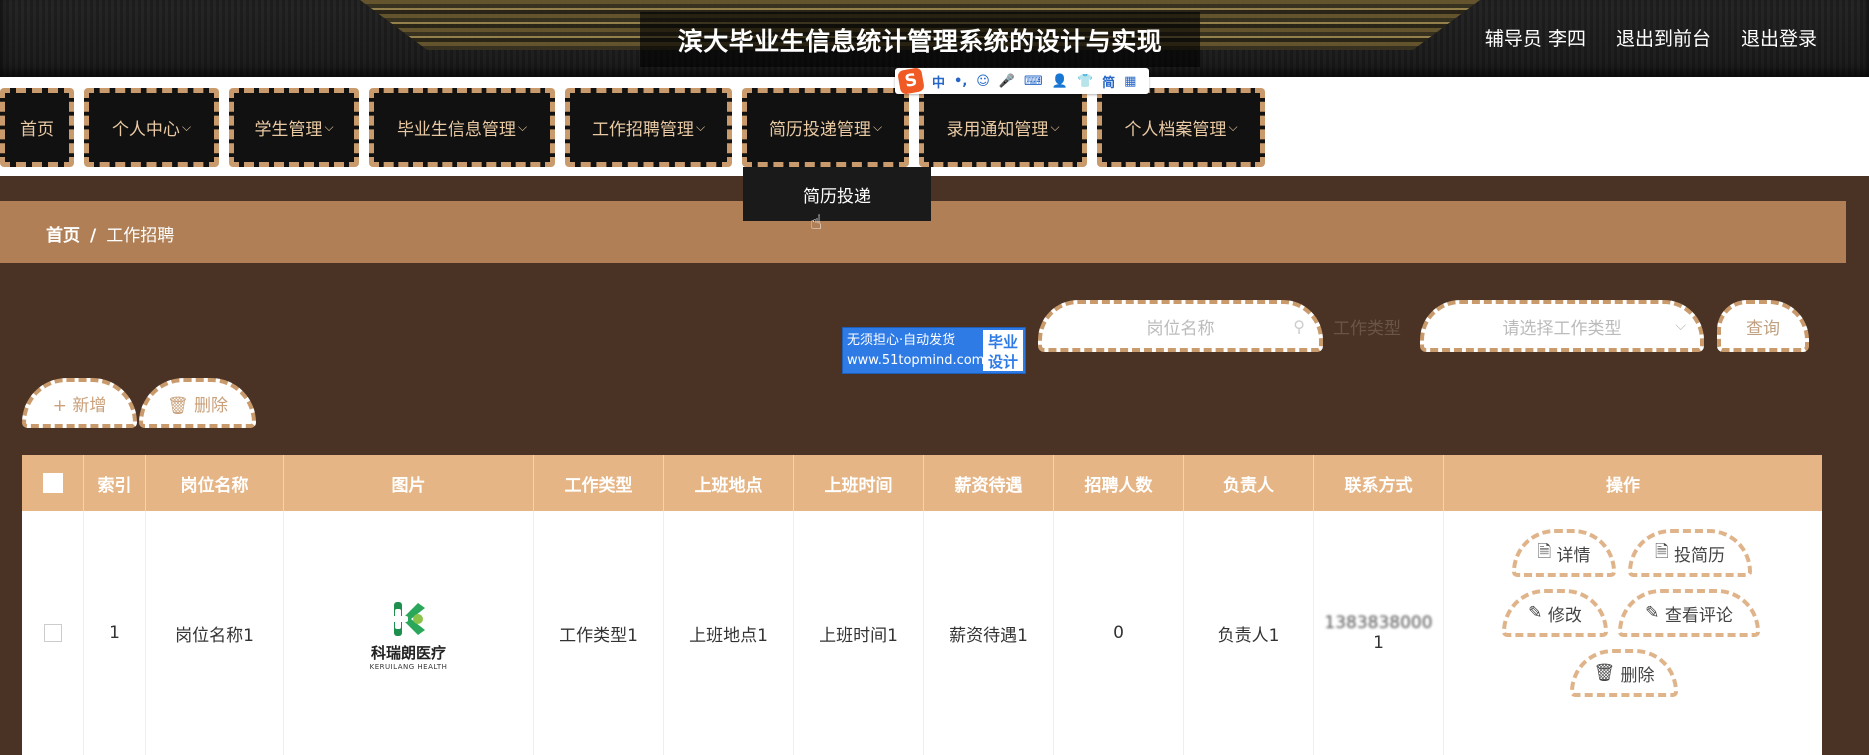  I want to click on header-links: 辅导员 李四 退出到前台 退出登录, so click(1651, 37).